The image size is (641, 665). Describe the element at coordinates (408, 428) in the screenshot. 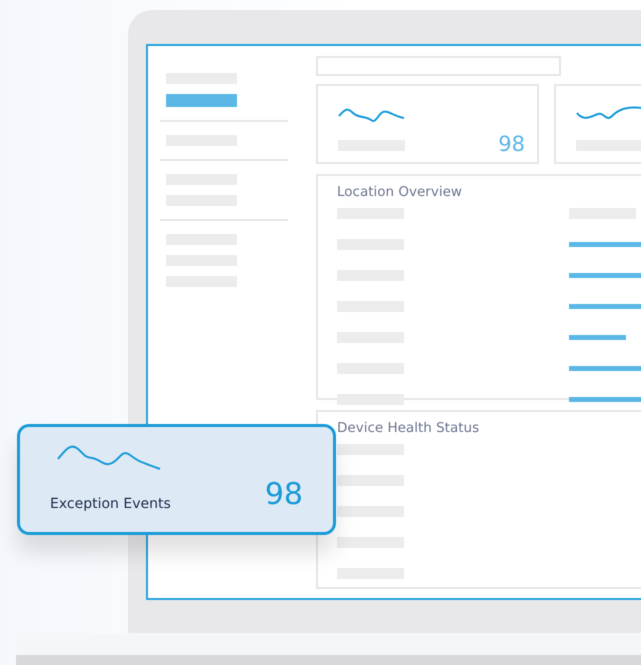

I see `panel-title: Device Health Status` at that location.